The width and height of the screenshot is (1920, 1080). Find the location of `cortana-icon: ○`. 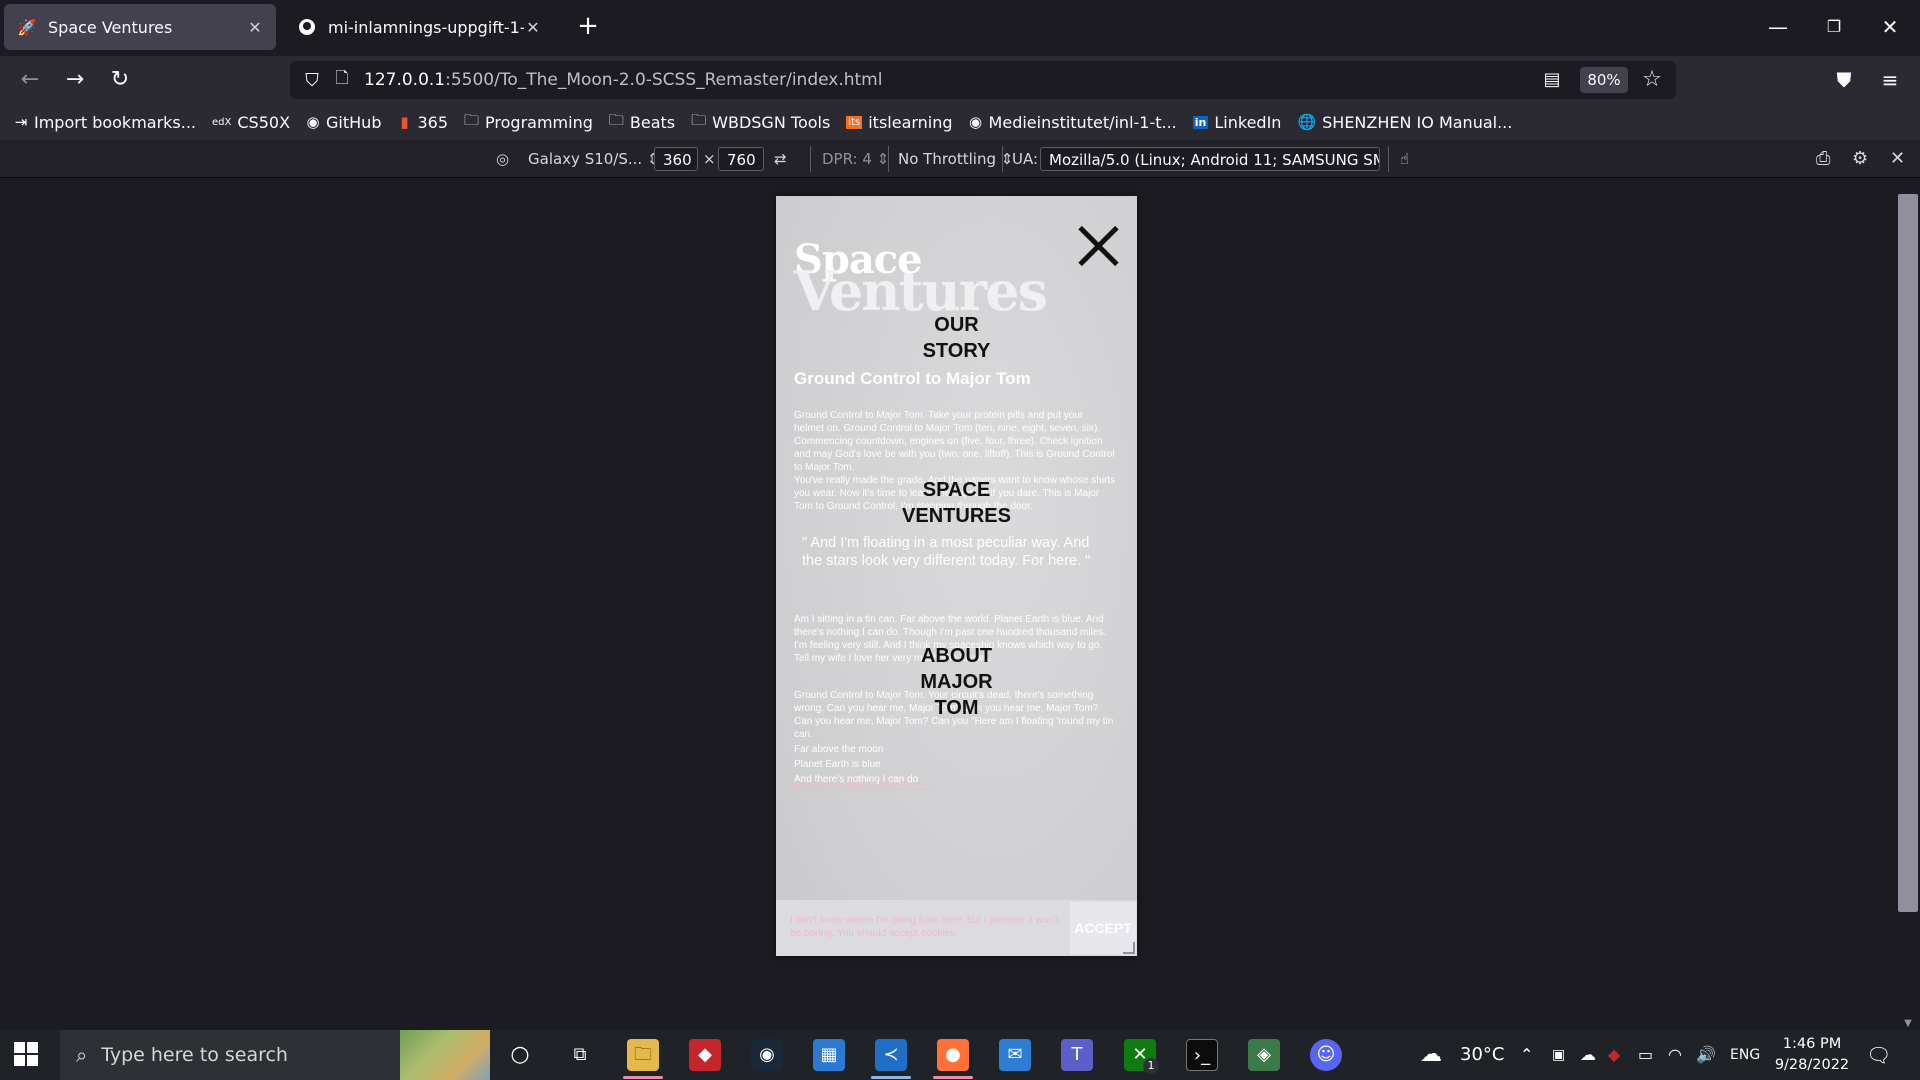

cortana-icon: ○ is located at coordinates (520, 1055).